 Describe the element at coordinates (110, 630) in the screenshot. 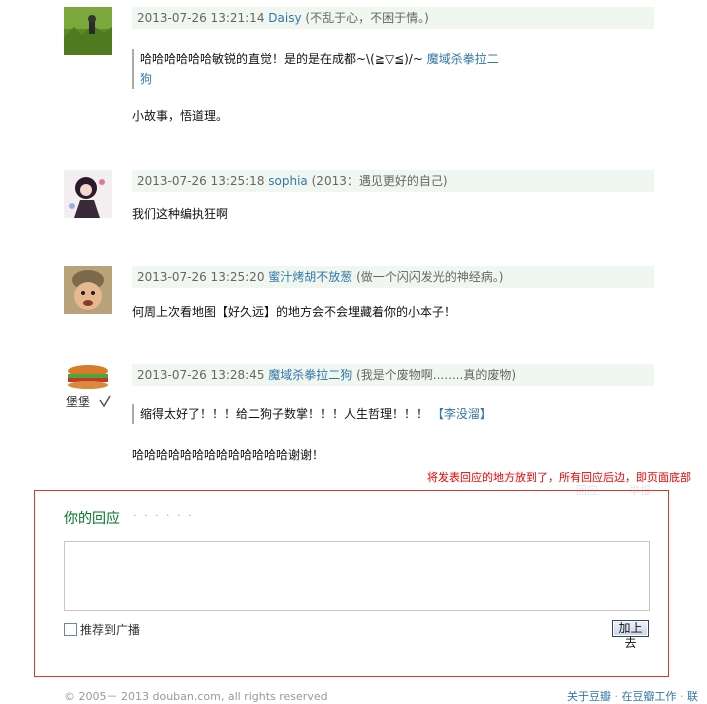

I see `recommend-label: 推荐到广播` at that location.